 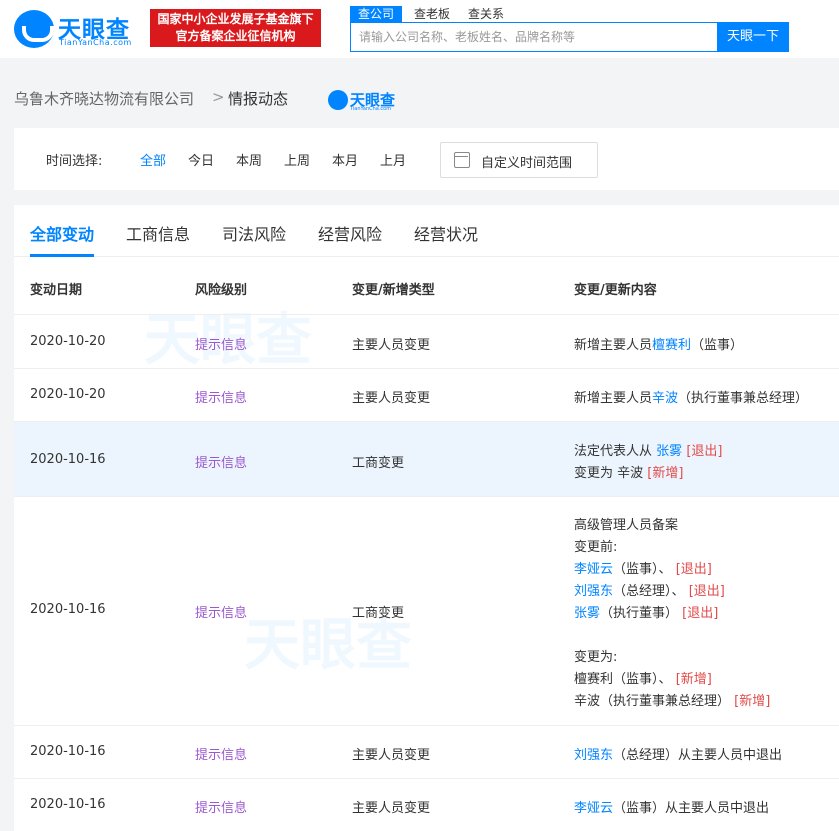 I want to click on badge-line-1: 国家中小企业发展子基金旗下, so click(x=235, y=19).